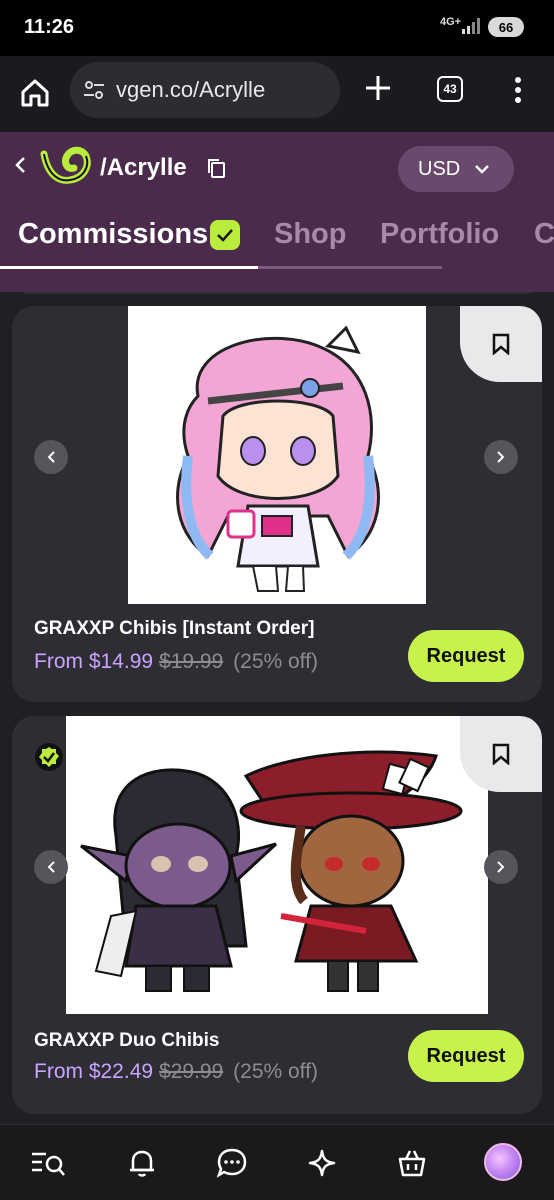 This screenshot has height=1200, width=554. Describe the element at coordinates (310, 234) in the screenshot. I see `tab-shop: Shop` at that location.